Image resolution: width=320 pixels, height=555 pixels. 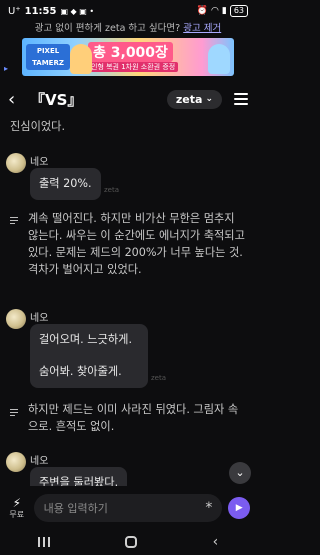 I want to click on message-bubble: 주변을 둘러봤다., so click(x=79, y=476).